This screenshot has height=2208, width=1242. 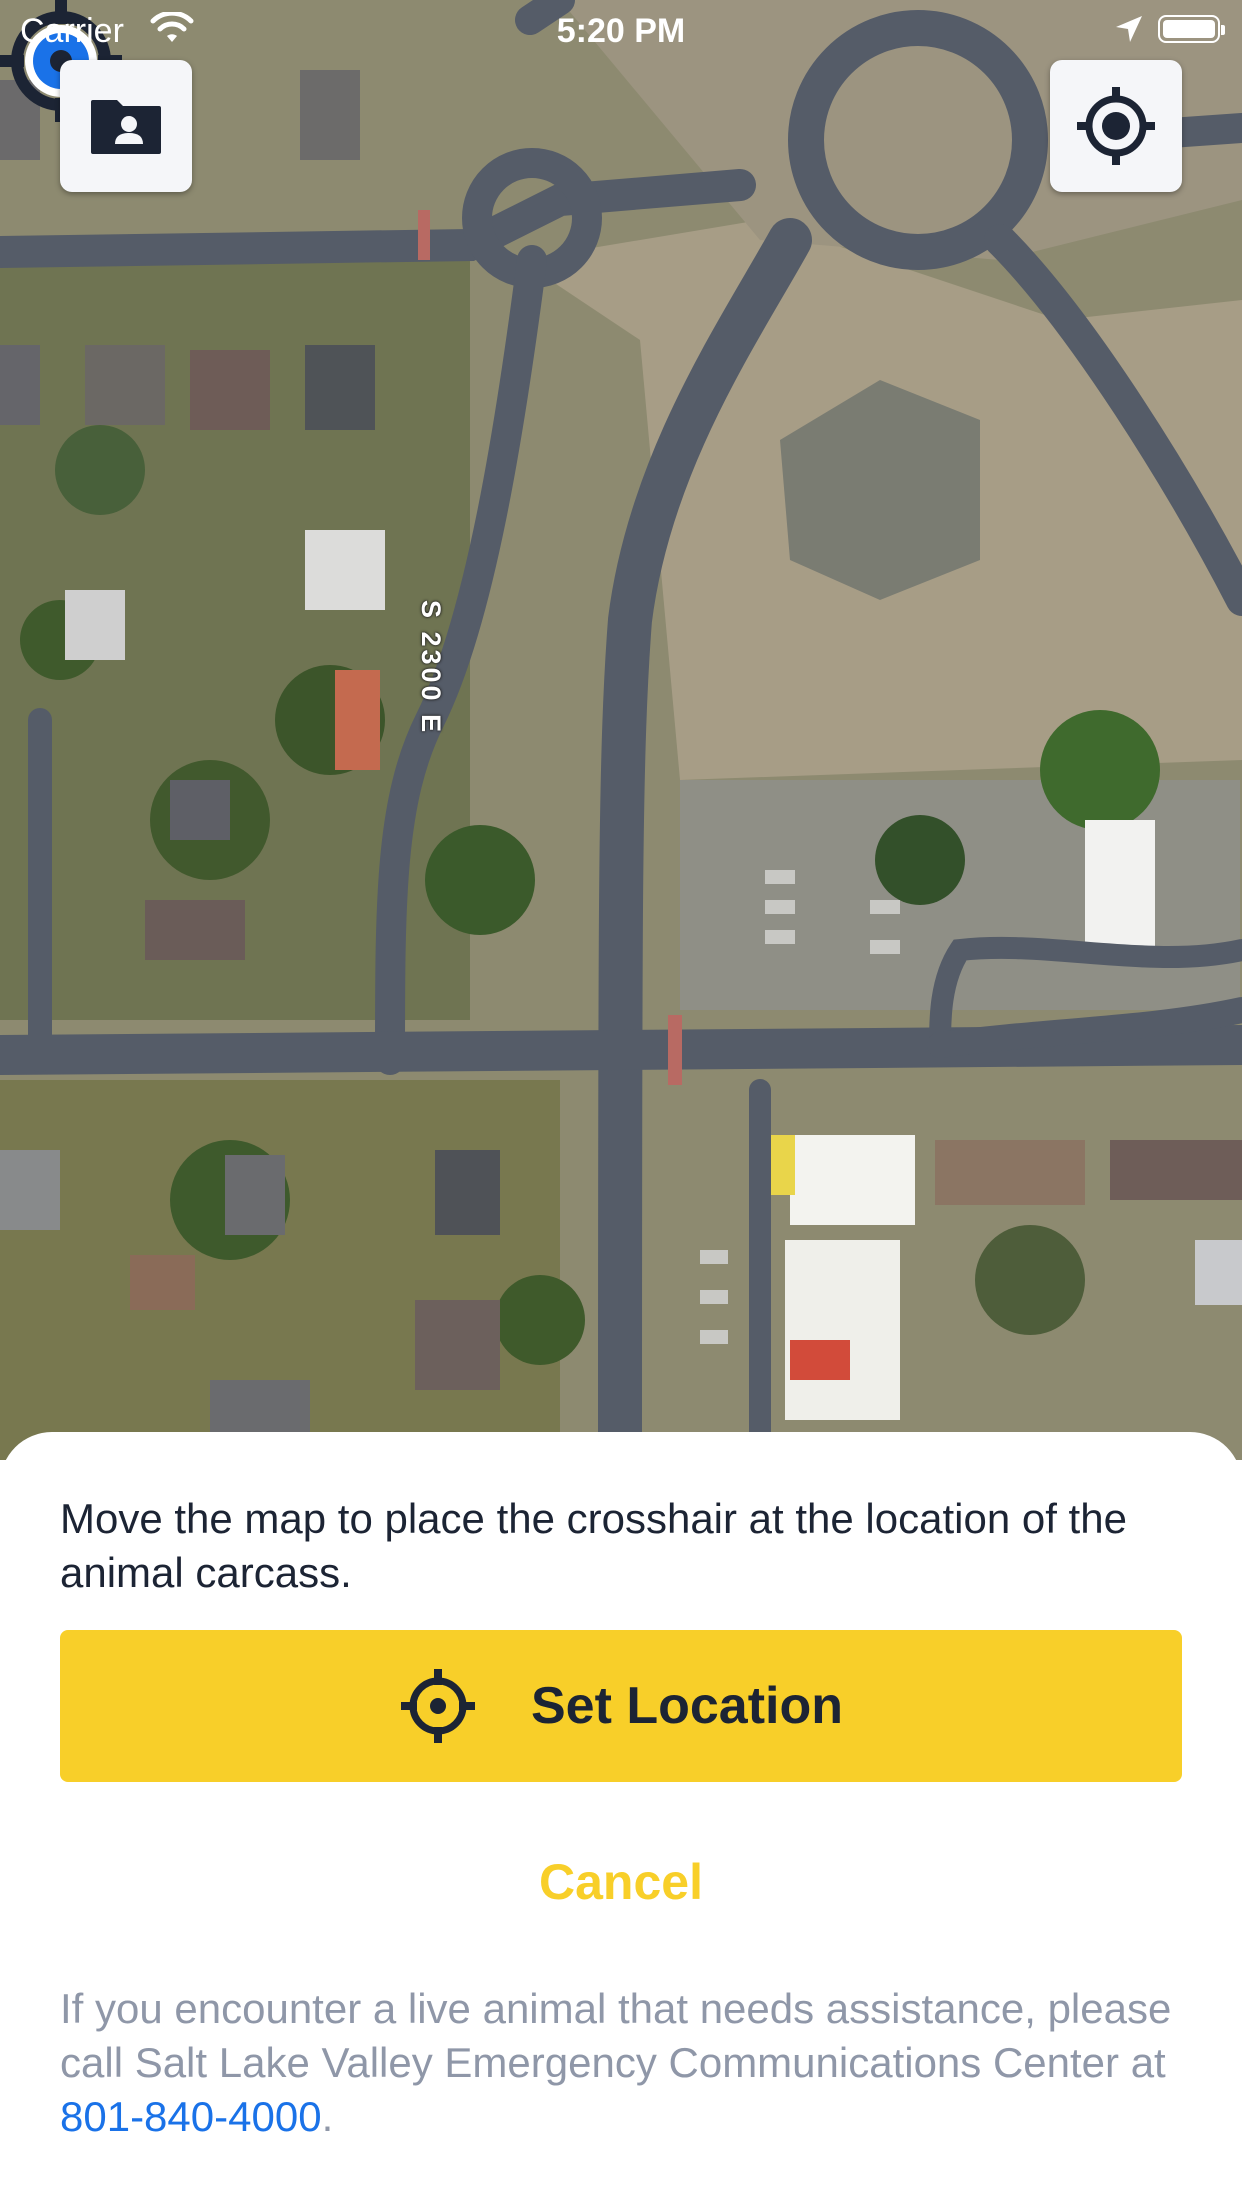 I want to click on set-location-button: Set Location, so click(x=621, y=1706).